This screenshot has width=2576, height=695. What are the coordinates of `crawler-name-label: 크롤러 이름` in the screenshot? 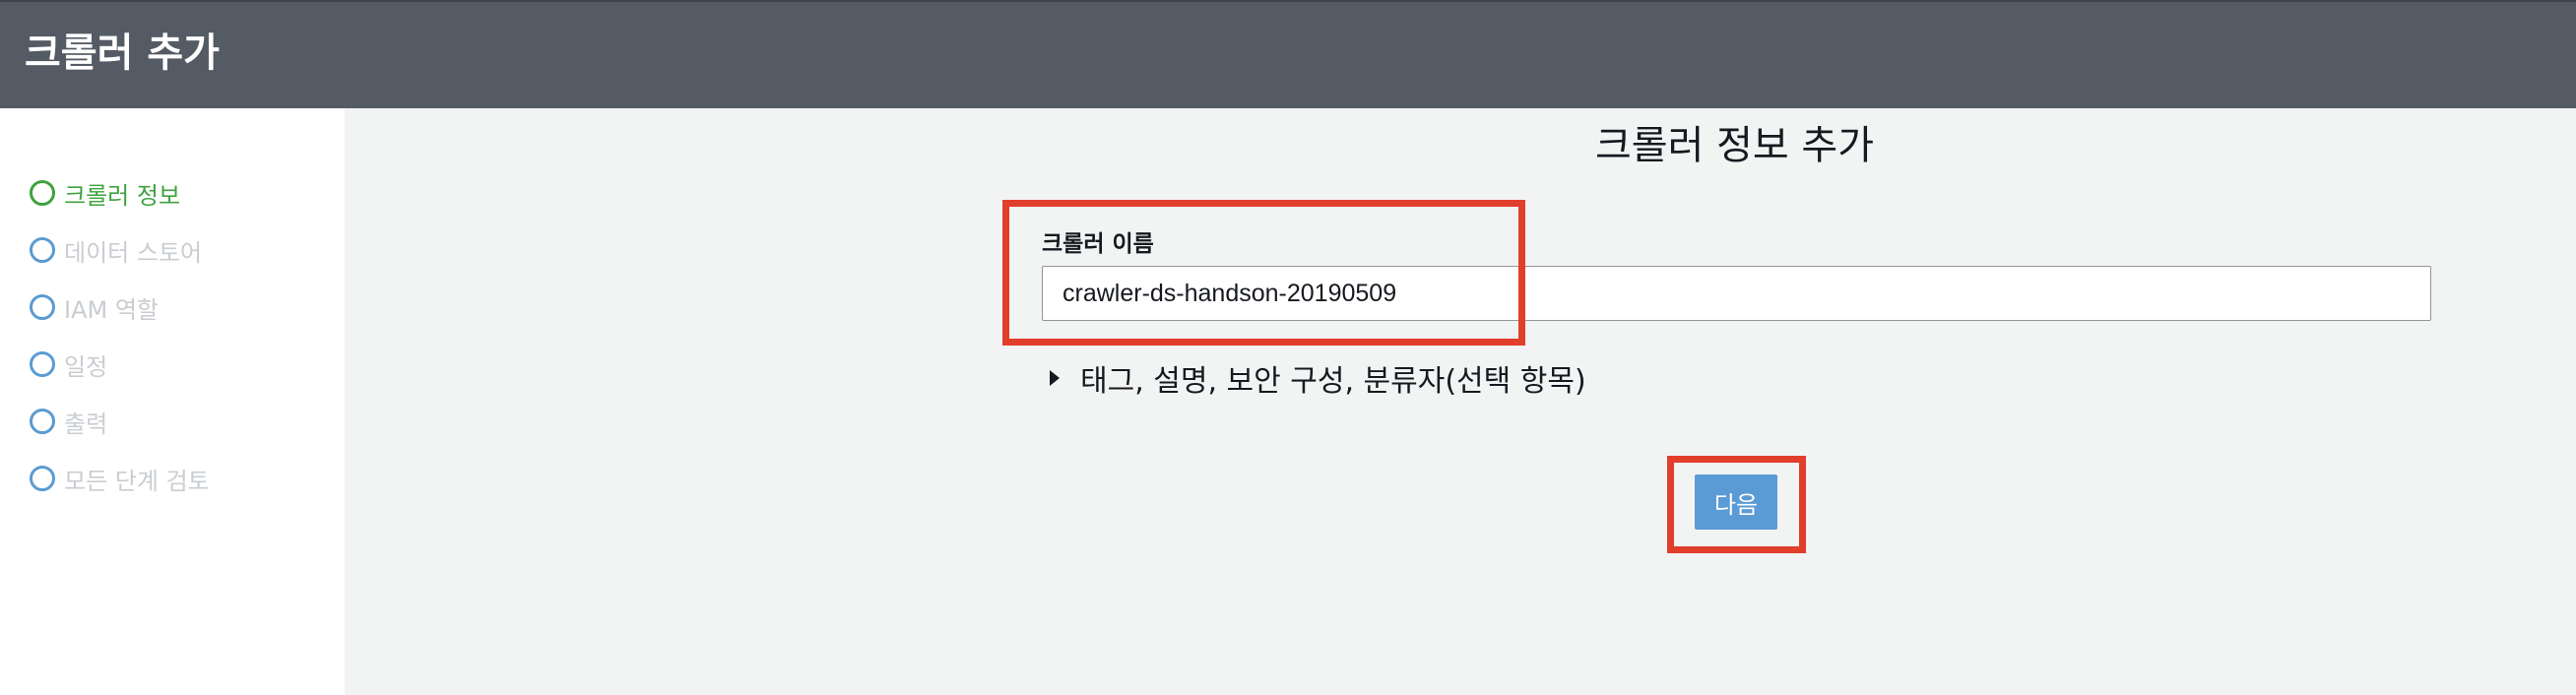 It's located at (1098, 244).